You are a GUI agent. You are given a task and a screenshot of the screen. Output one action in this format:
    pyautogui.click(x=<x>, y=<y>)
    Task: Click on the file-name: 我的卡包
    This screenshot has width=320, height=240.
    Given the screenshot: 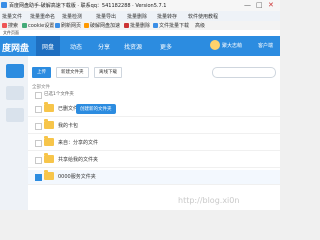 What is the action you would take?
    pyautogui.click(x=68, y=125)
    